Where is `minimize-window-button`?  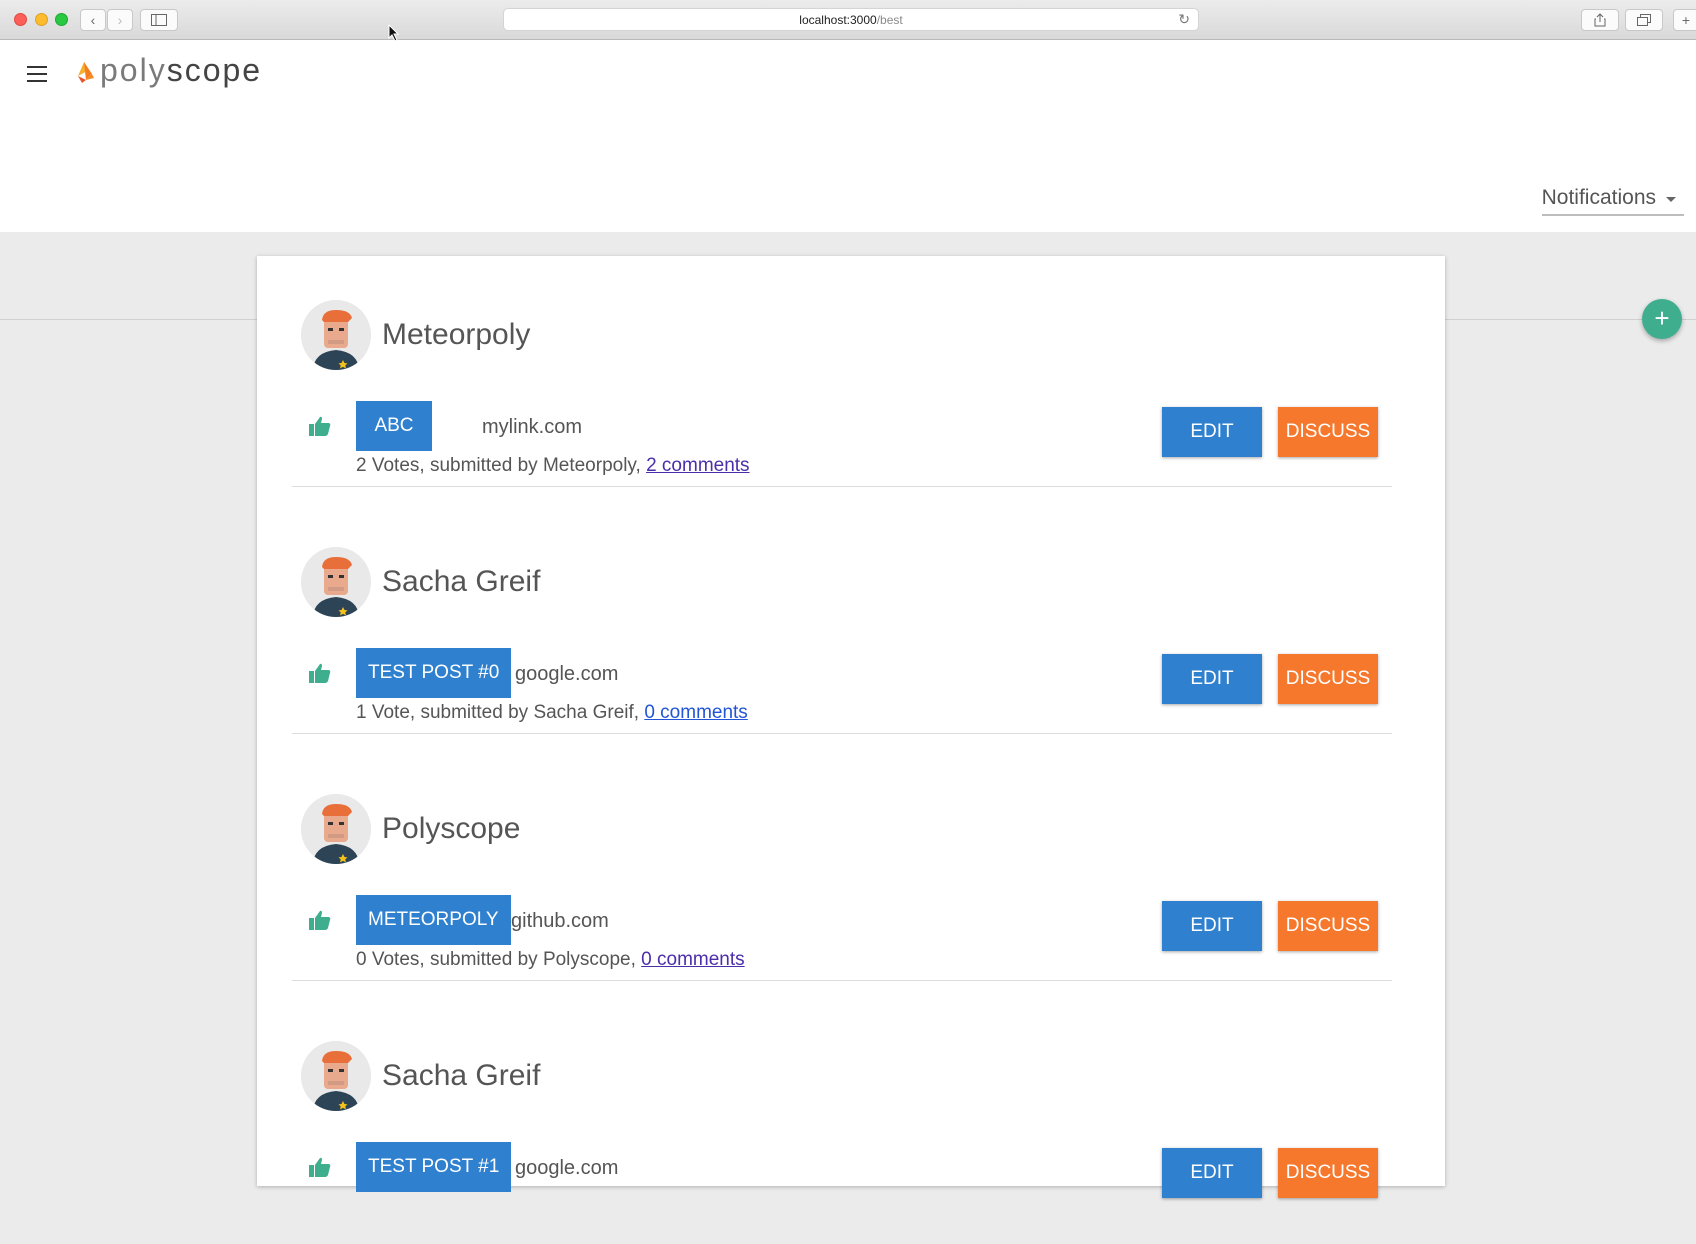
minimize-window-button is located at coordinates (41, 19).